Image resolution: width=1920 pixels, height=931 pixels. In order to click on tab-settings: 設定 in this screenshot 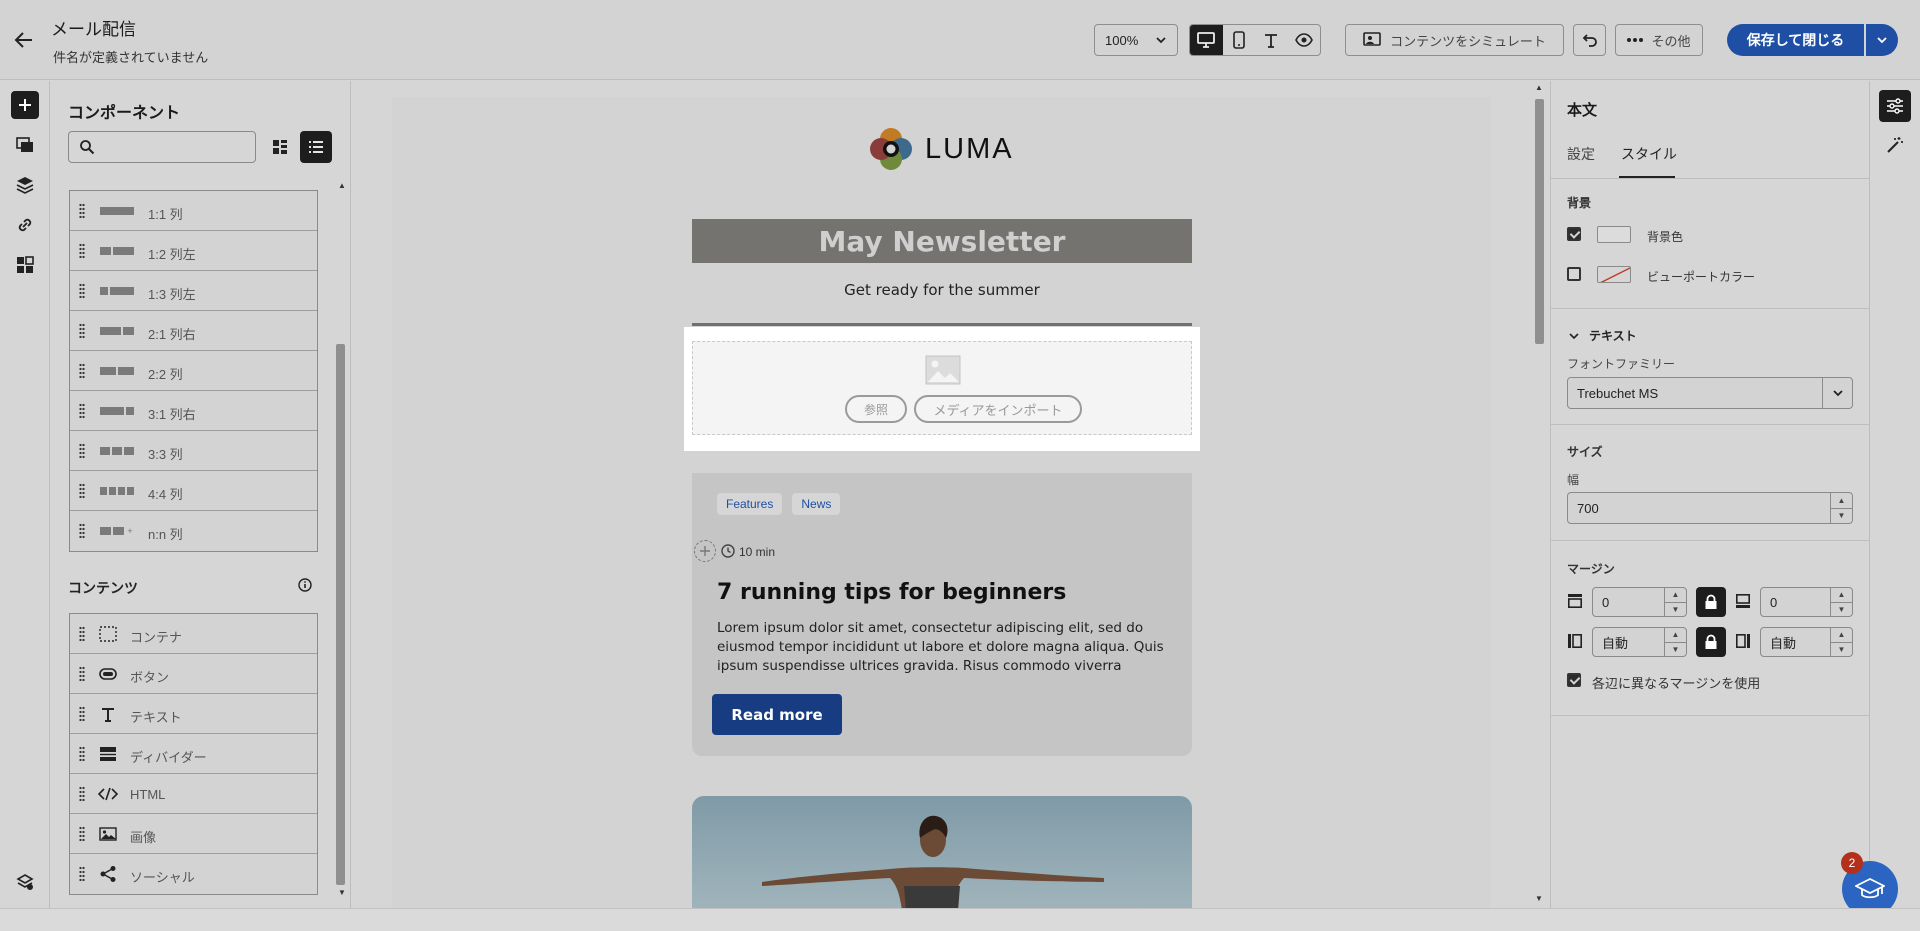, I will do `click(1581, 154)`.